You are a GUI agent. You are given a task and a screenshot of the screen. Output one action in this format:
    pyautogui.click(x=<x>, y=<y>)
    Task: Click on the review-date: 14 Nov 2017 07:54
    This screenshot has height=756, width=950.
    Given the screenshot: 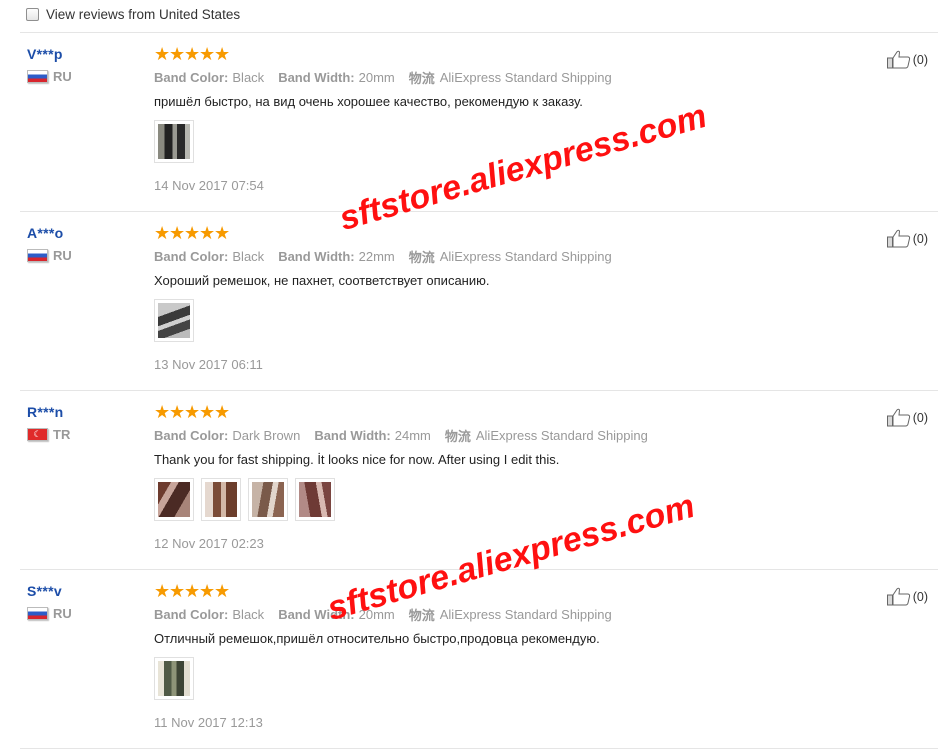 What is the action you would take?
    pyautogui.click(x=209, y=185)
    